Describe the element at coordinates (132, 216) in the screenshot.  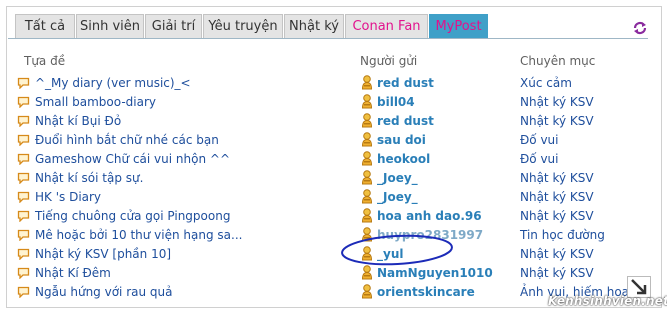
I see `topic-title-link: Tiếng chuông cửa gọi Pingpoong` at that location.